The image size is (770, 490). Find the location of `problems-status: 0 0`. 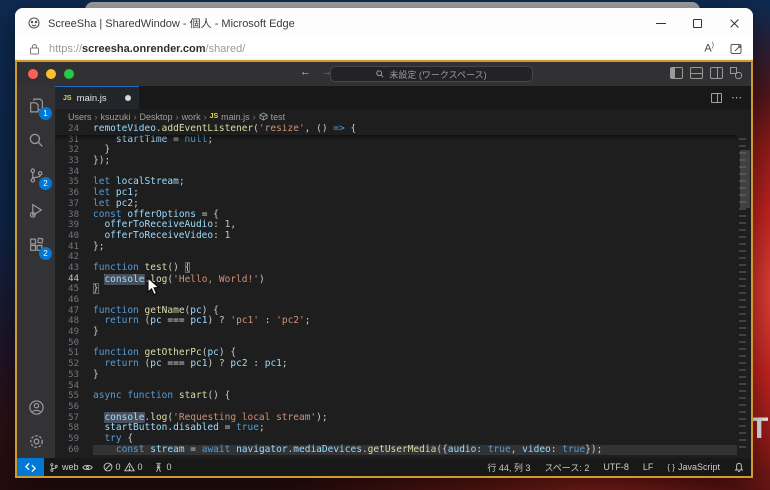

problems-status: 0 0 is located at coordinates (123, 467).